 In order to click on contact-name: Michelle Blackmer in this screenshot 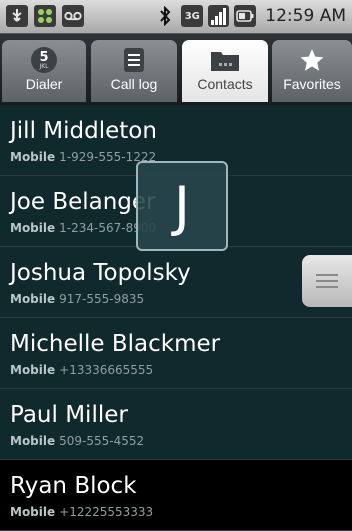, I will do `click(115, 344)`.